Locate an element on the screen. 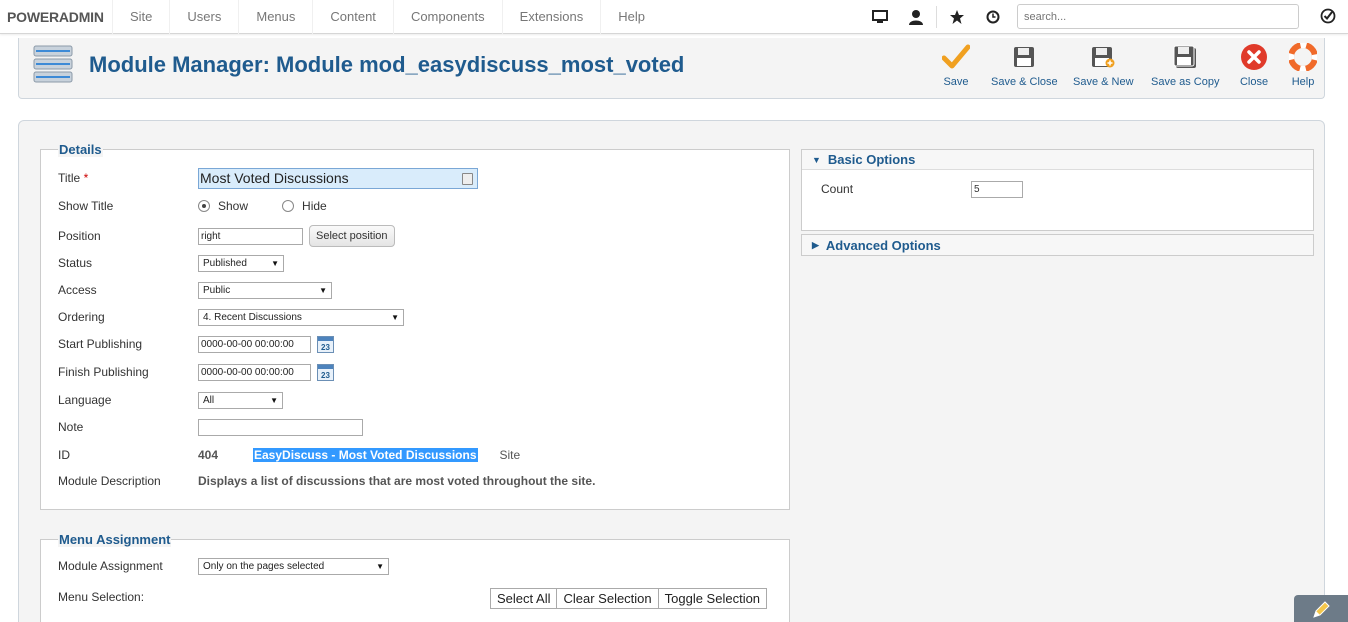 The width and height of the screenshot is (1348, 622). basic-options-pane: ▼ Basic Options Count 5 is located at coordinates (1057, 190).